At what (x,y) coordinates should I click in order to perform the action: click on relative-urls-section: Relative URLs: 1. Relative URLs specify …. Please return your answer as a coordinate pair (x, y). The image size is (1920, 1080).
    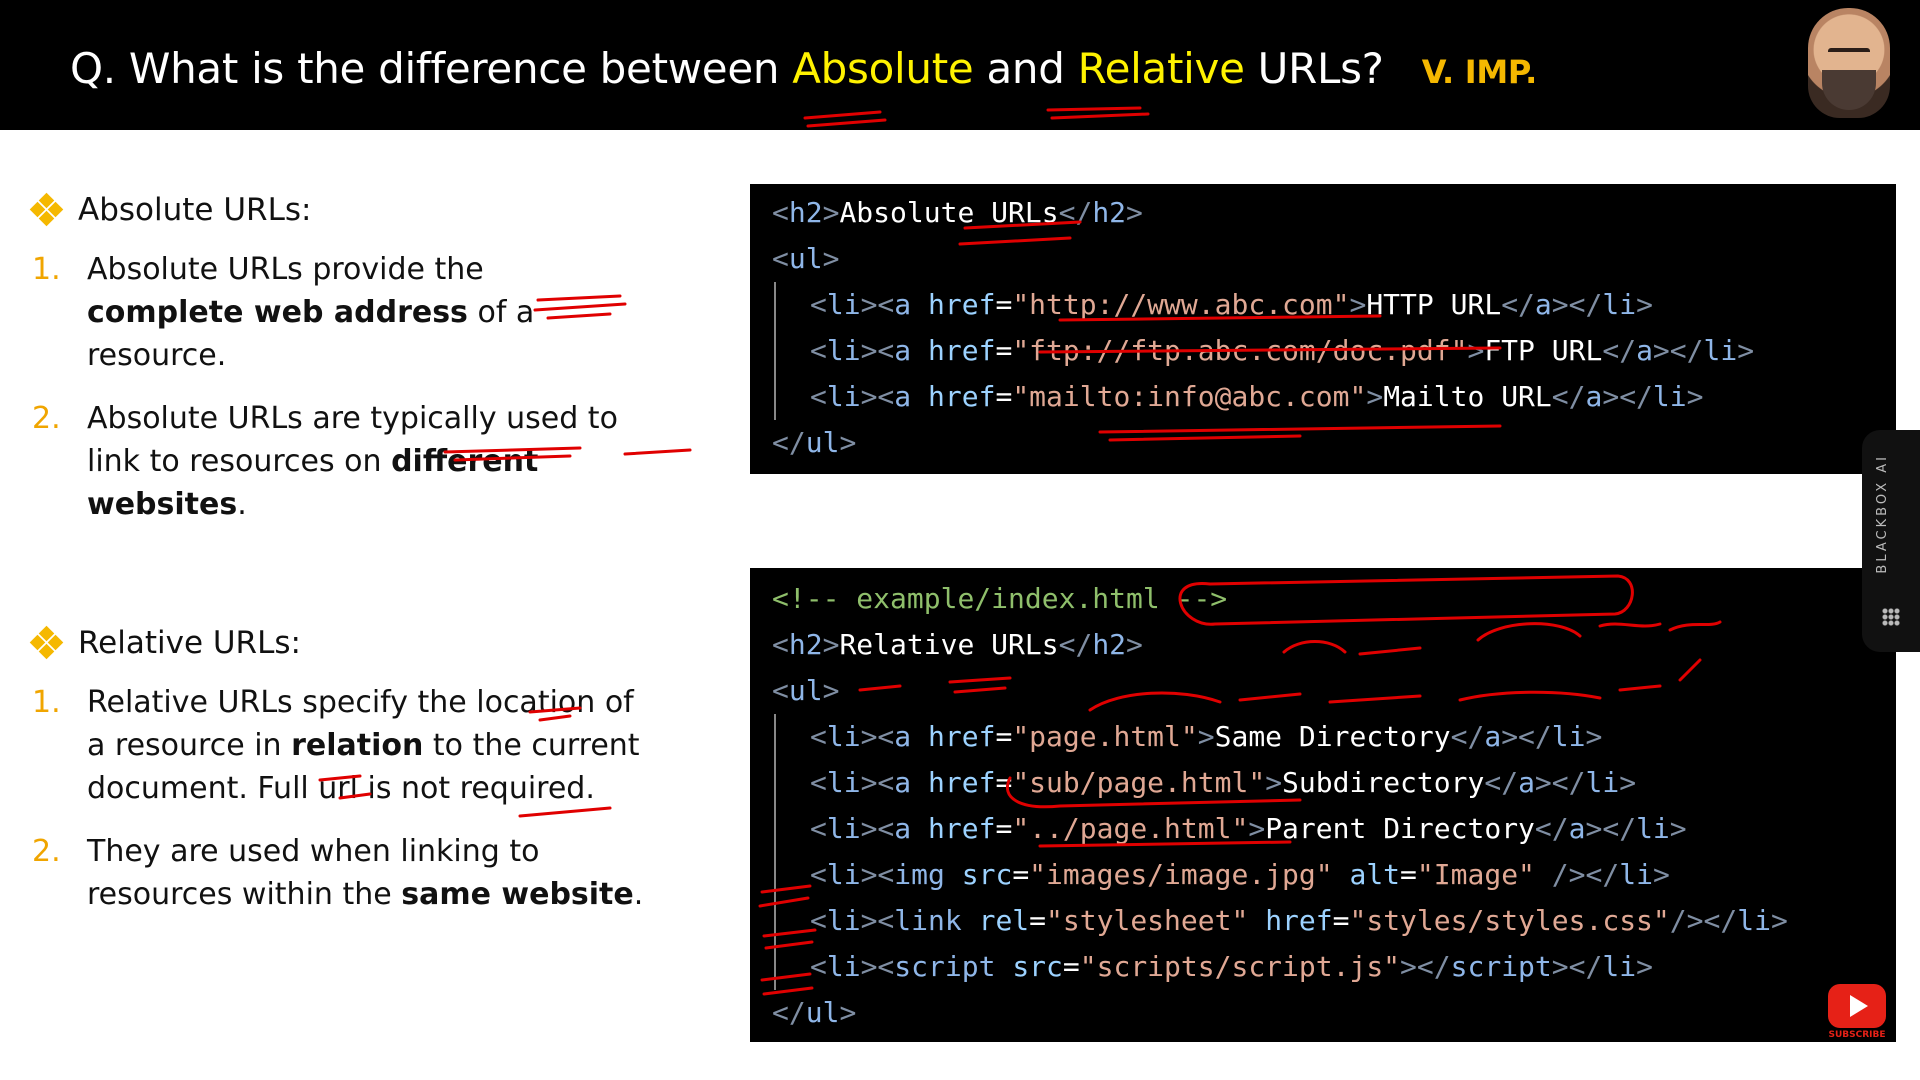
    Looking at the image, I should click on (338, 770).